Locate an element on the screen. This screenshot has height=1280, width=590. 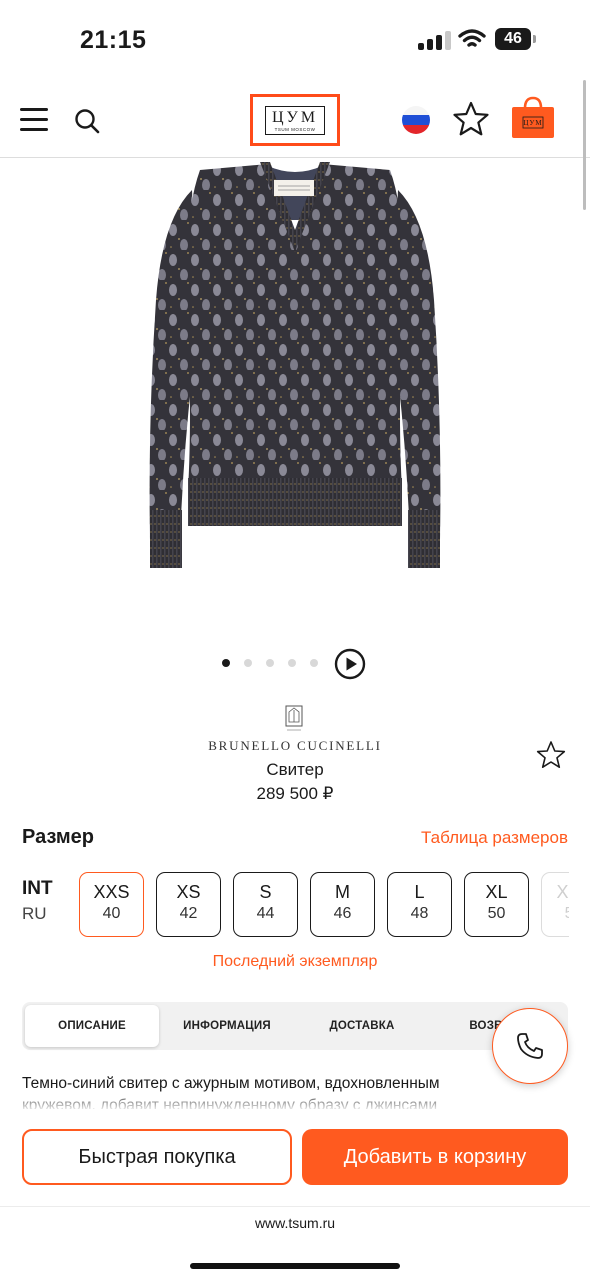
battery-tip is located at coordinates (534, 39).